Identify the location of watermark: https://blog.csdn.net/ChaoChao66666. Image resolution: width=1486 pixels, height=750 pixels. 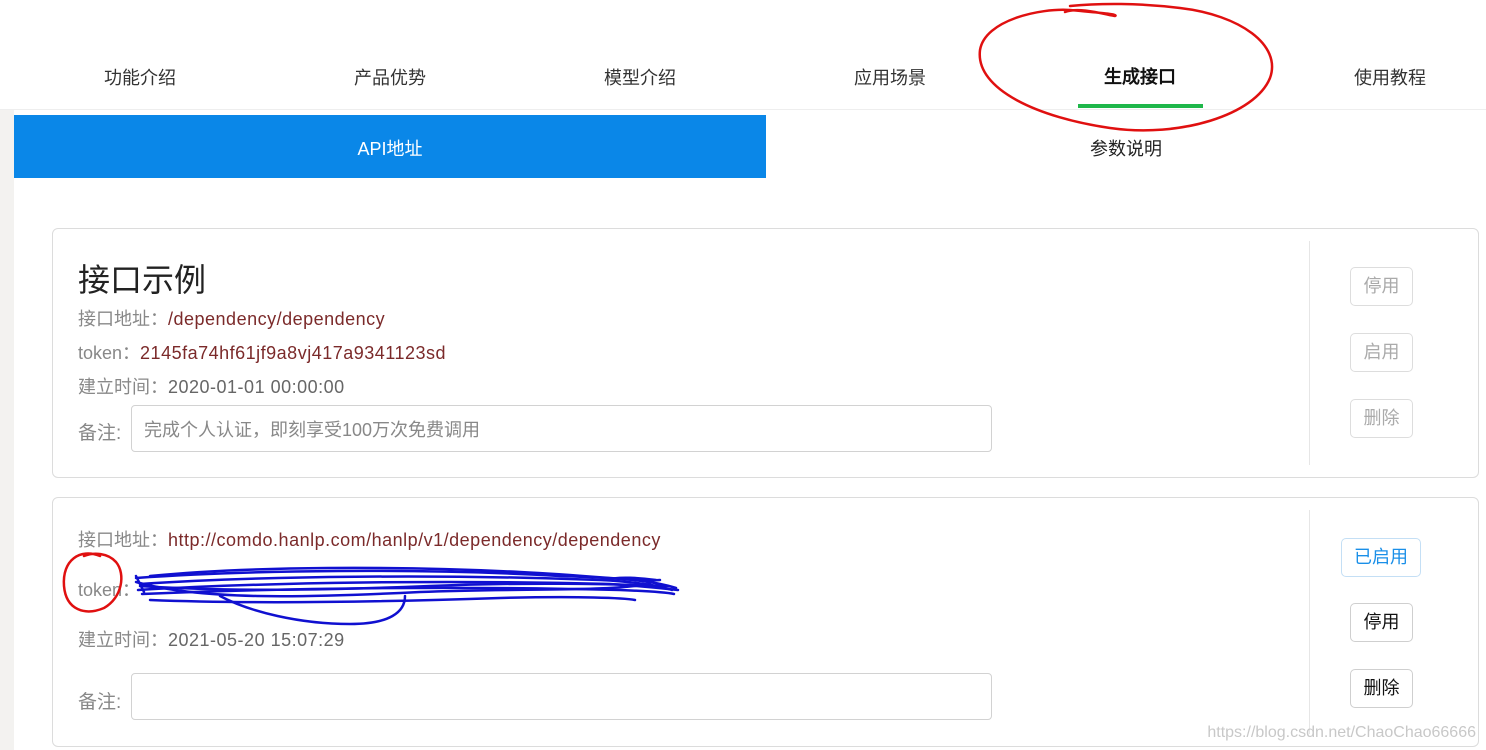
(1341, 732).